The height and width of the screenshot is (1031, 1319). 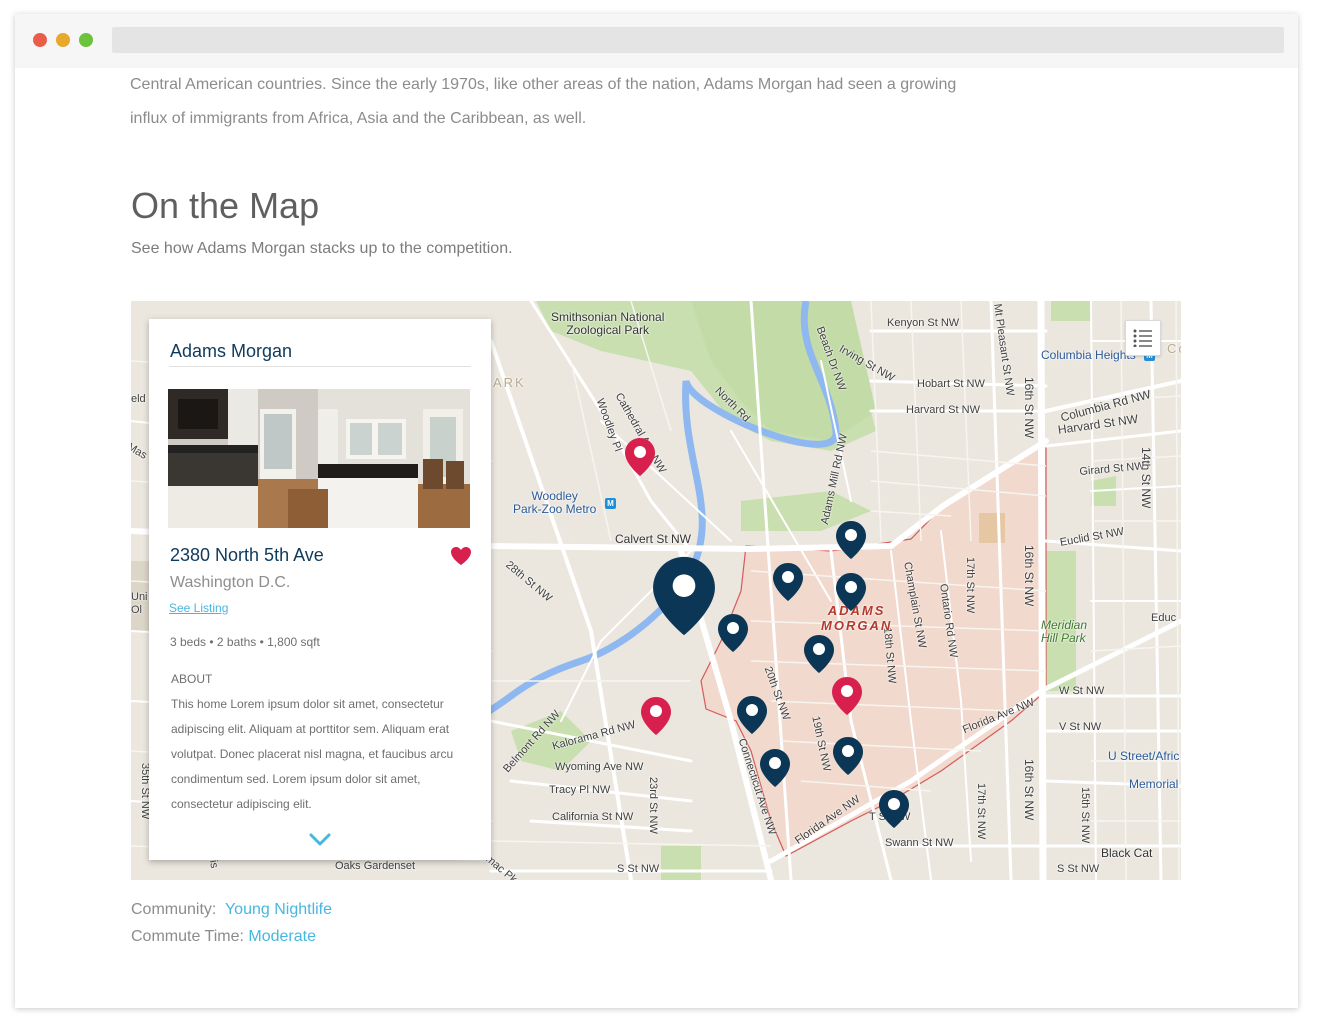 I want to click on map-label-17th: 17th St NW, so click(x=970, y=585).